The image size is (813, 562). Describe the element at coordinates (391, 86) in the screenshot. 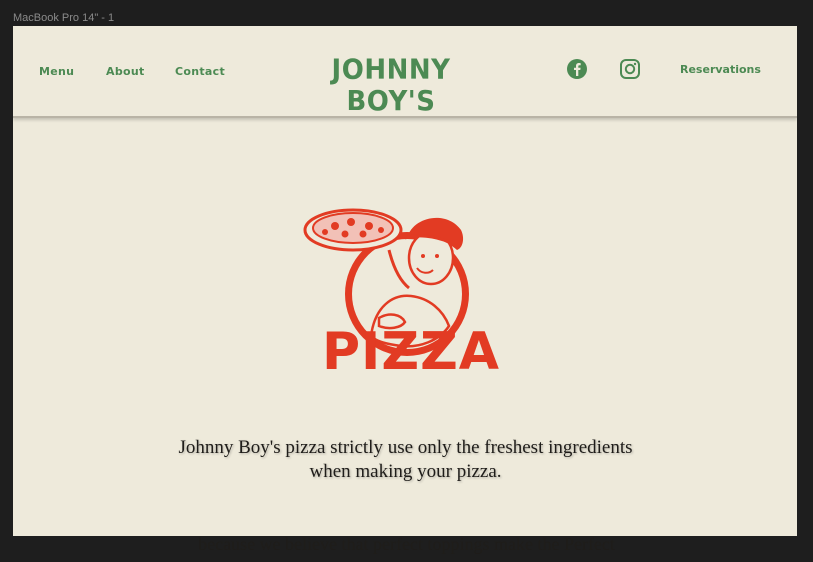

I see `brand-title: JOHNNY BOY'S` at that location.